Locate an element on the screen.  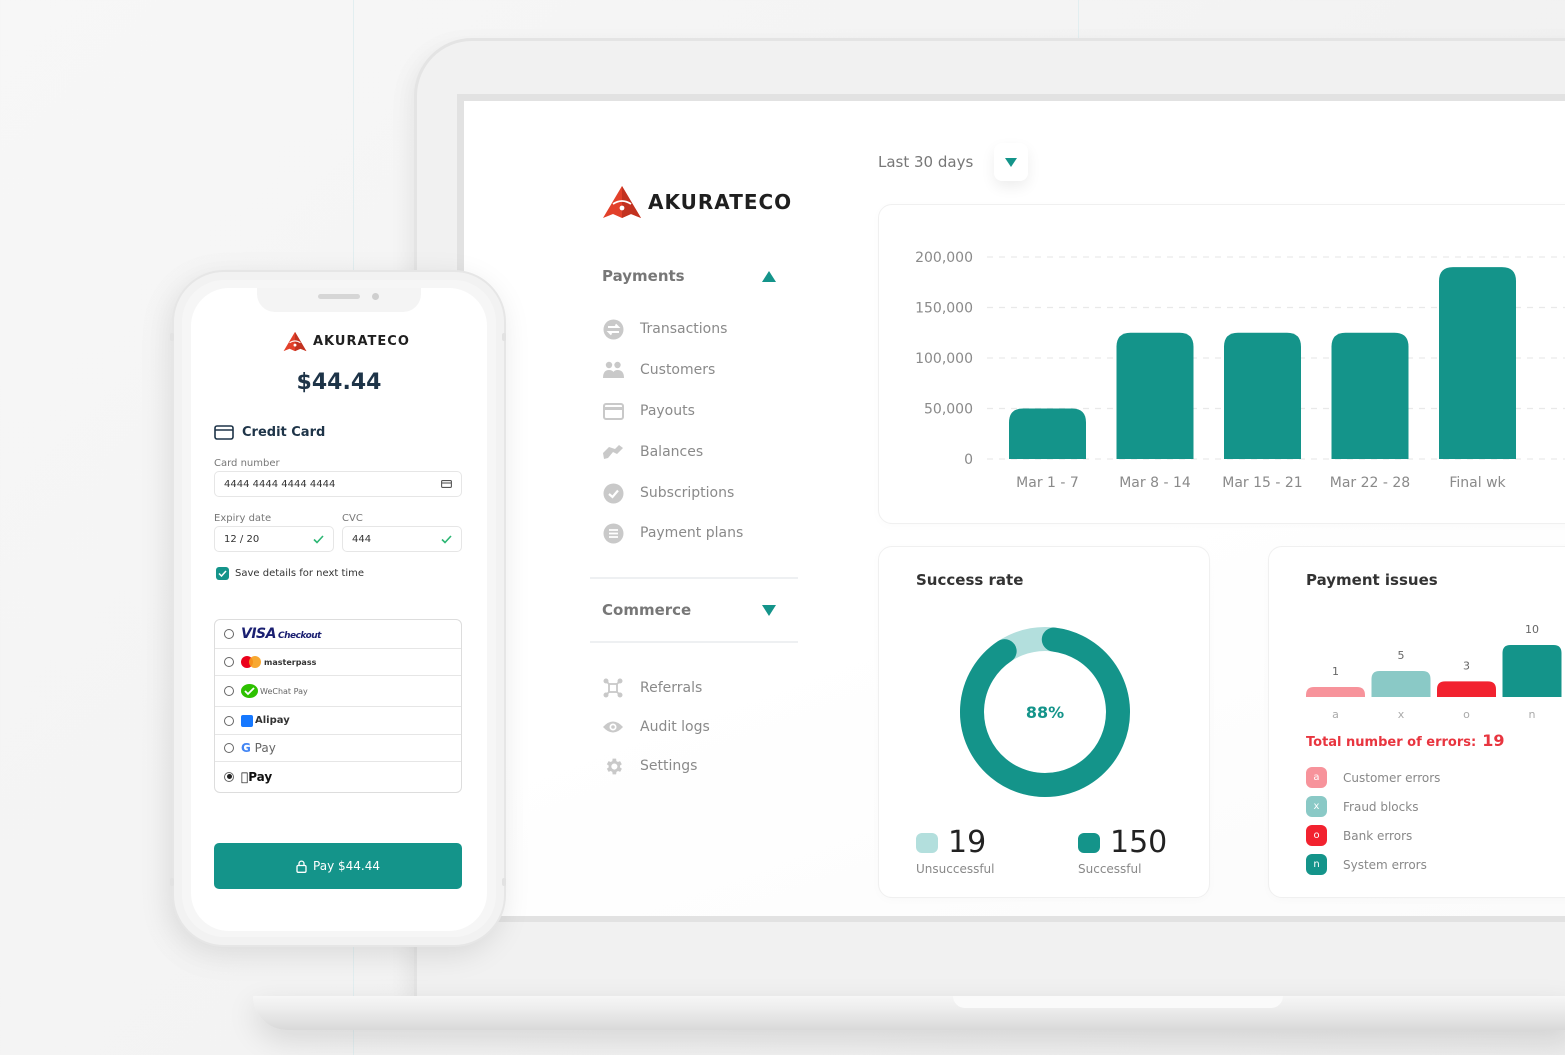
cvc-label: CVC is located at coordinates (352, 518).